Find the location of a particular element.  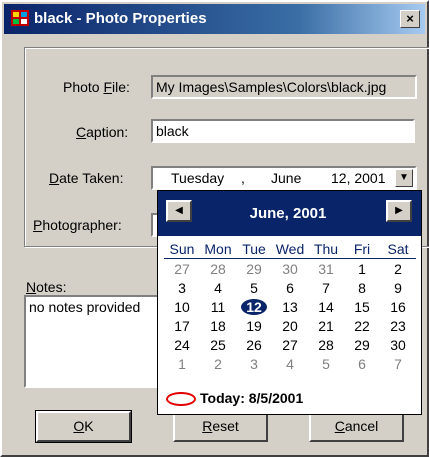

calendar-day: 9 is located at coordinates (398, 287).